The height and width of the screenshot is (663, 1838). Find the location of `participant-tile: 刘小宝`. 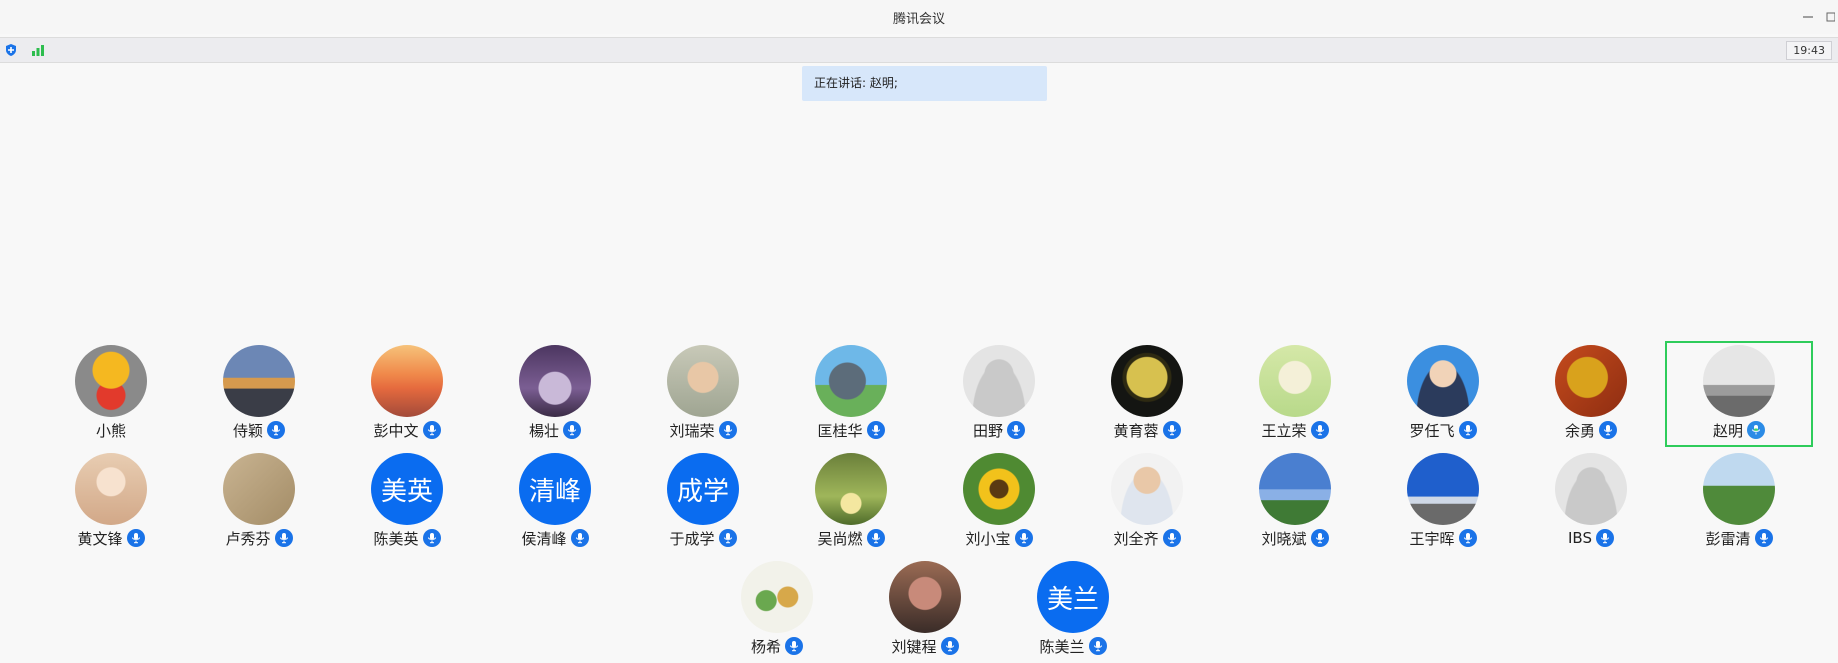

participant-tile: 刘小宝 is located at coordinates (999, 502).